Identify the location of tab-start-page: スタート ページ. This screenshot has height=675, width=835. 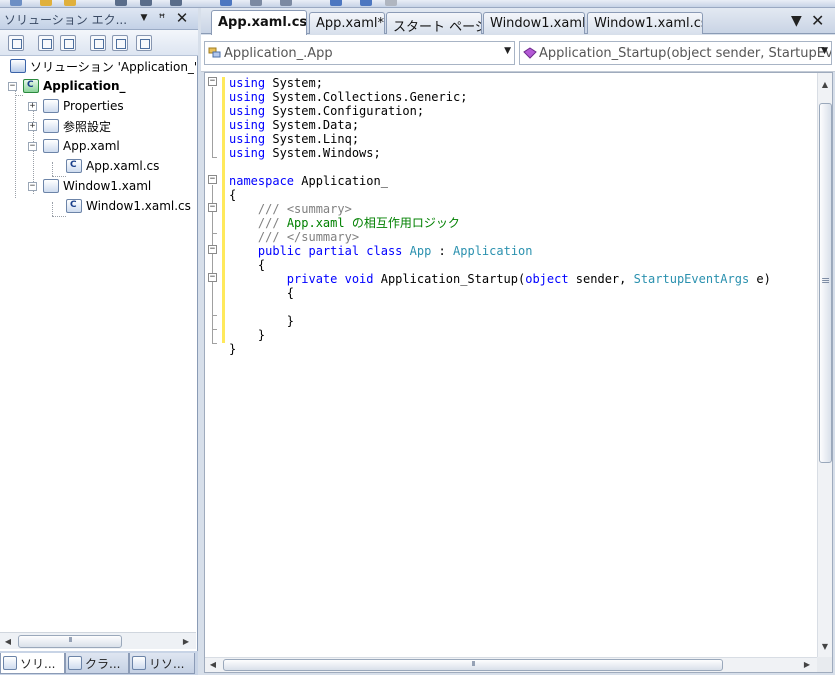
(434, 23).